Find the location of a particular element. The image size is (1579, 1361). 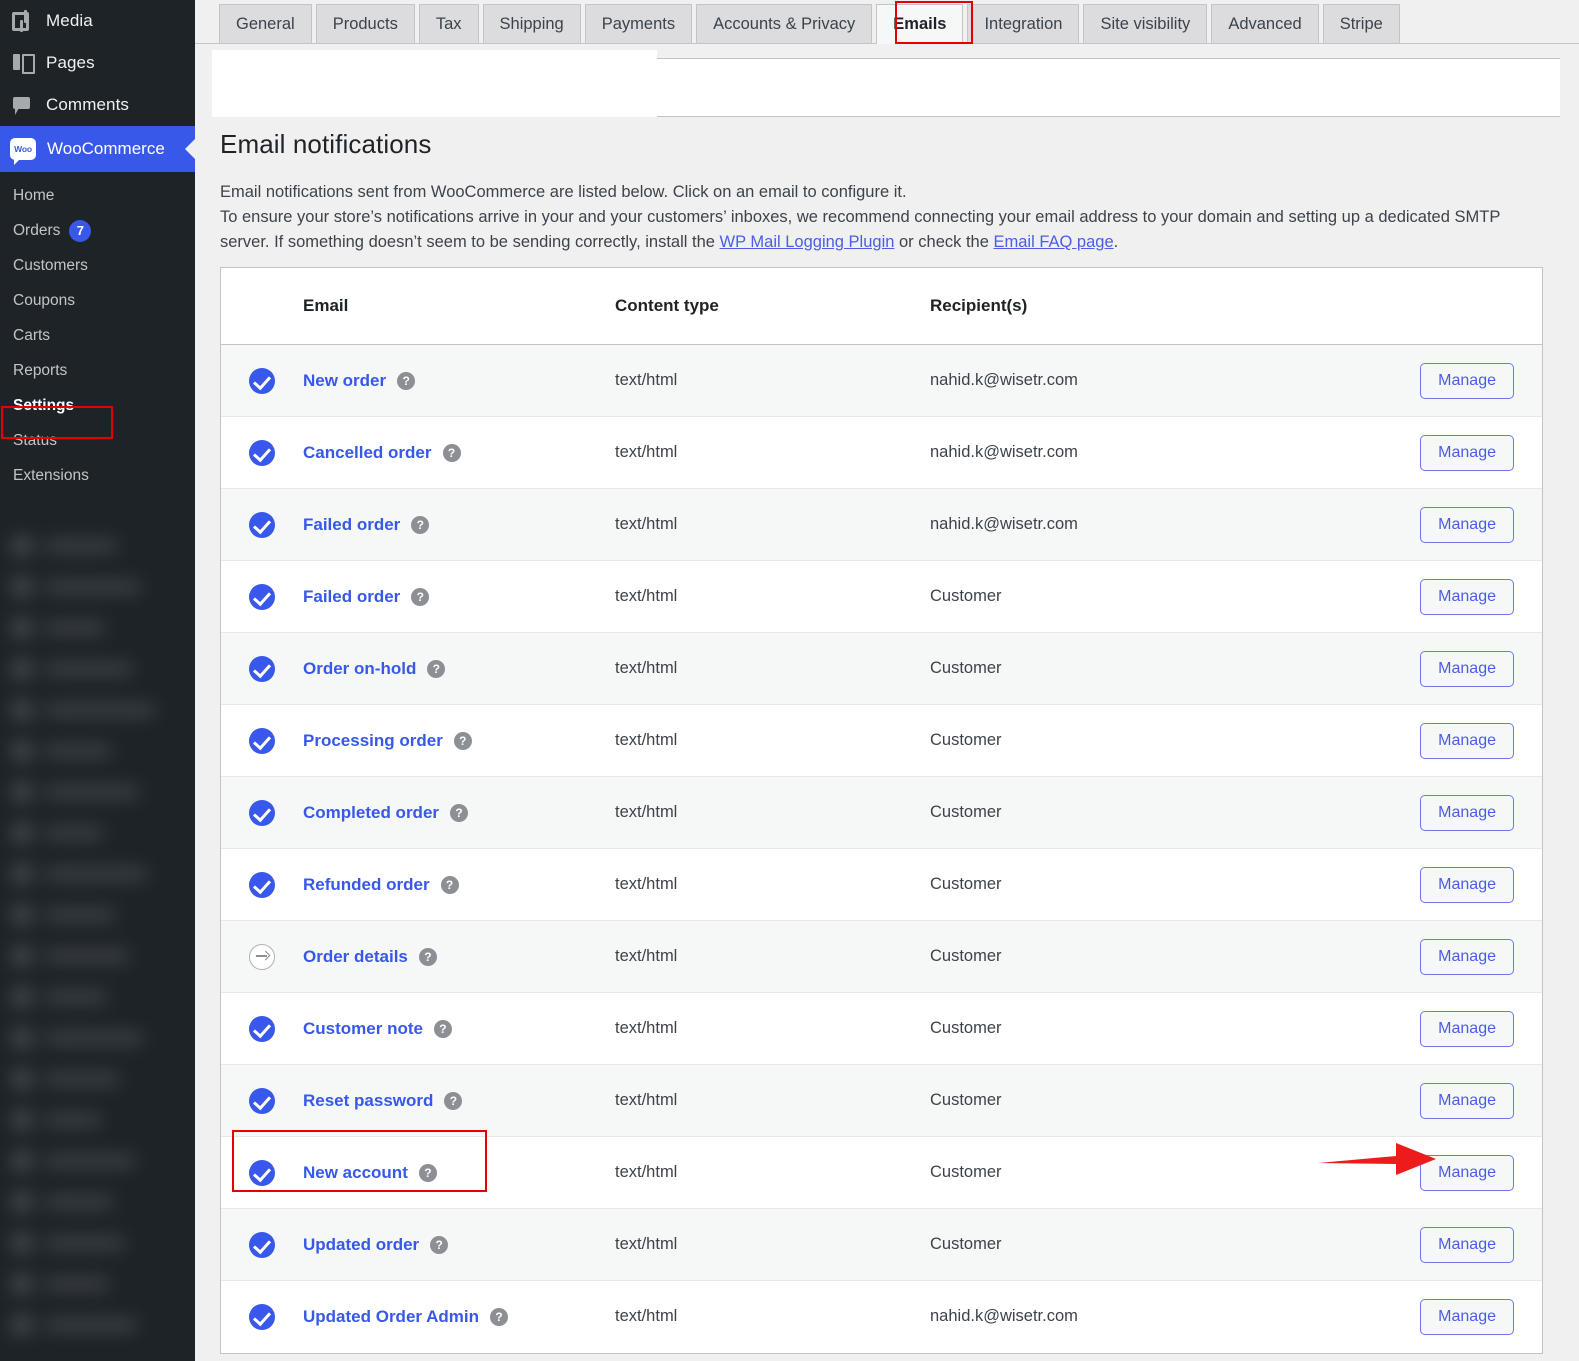

email-link: New account is located at coordinates (355, 1173).